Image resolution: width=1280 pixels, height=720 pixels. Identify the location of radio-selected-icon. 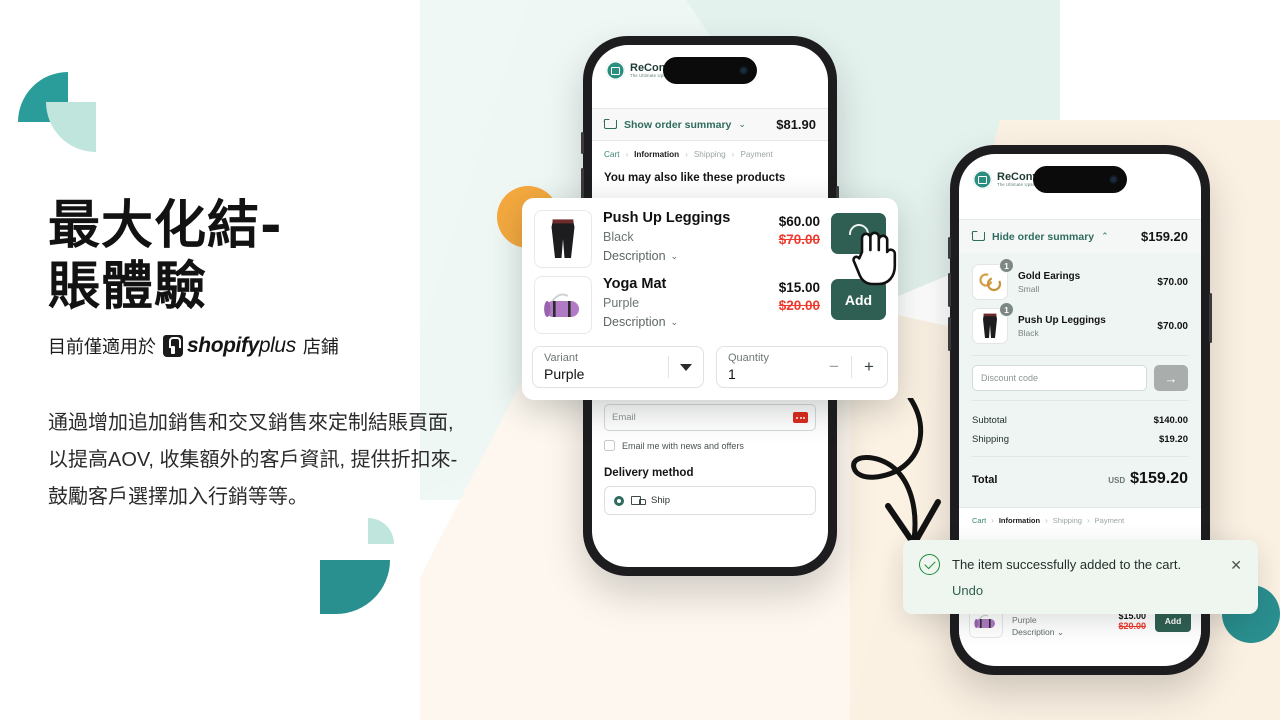
(619, 500).